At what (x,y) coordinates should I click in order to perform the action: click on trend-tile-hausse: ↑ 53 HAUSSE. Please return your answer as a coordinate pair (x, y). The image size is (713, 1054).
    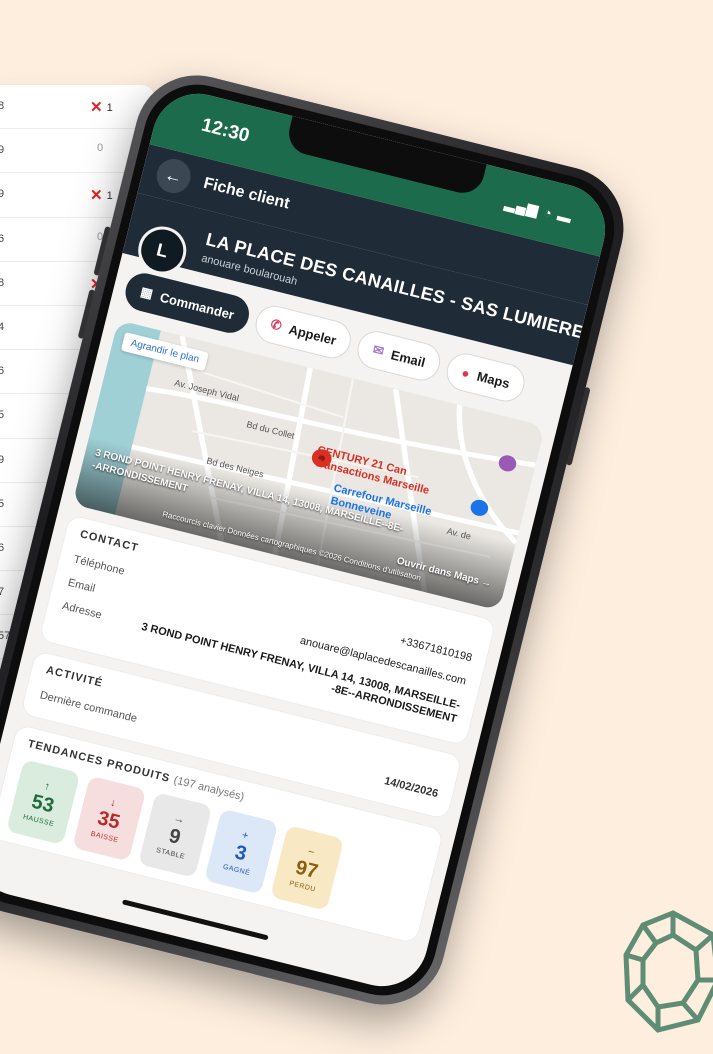
    Looking at the image, I should click on (43, 802).